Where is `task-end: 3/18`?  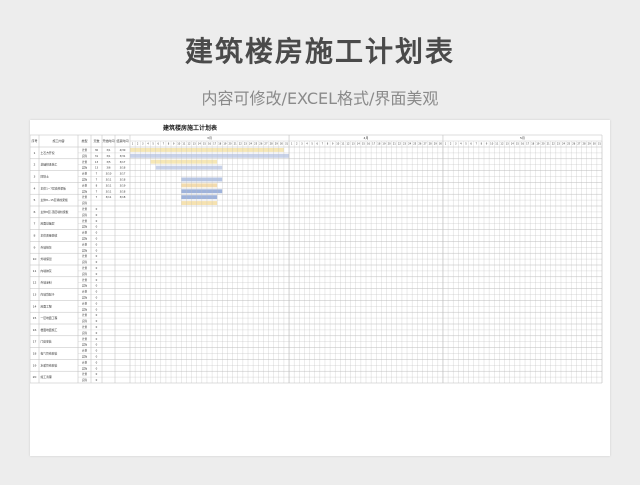
task-end: 3/18 is located at coordinates (123, 191).